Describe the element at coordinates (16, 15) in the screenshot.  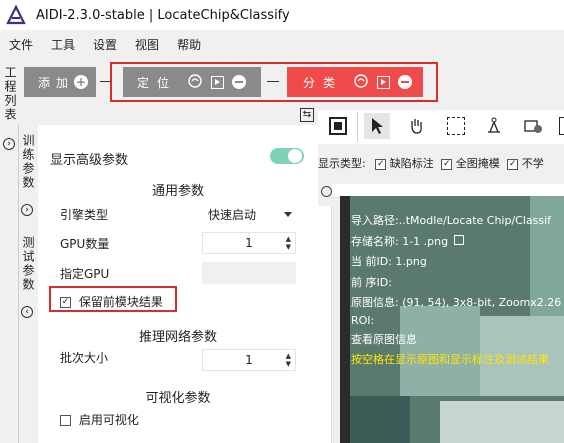
I see `aidi-logo-icon` at that location.